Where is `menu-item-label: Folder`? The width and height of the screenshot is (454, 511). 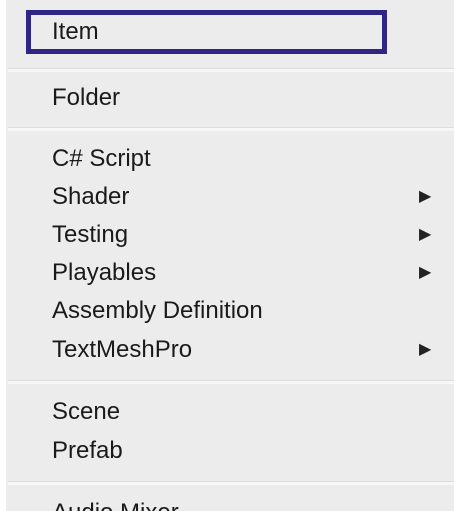 menu-item-label: Folder is located at coordinates (86, 97).